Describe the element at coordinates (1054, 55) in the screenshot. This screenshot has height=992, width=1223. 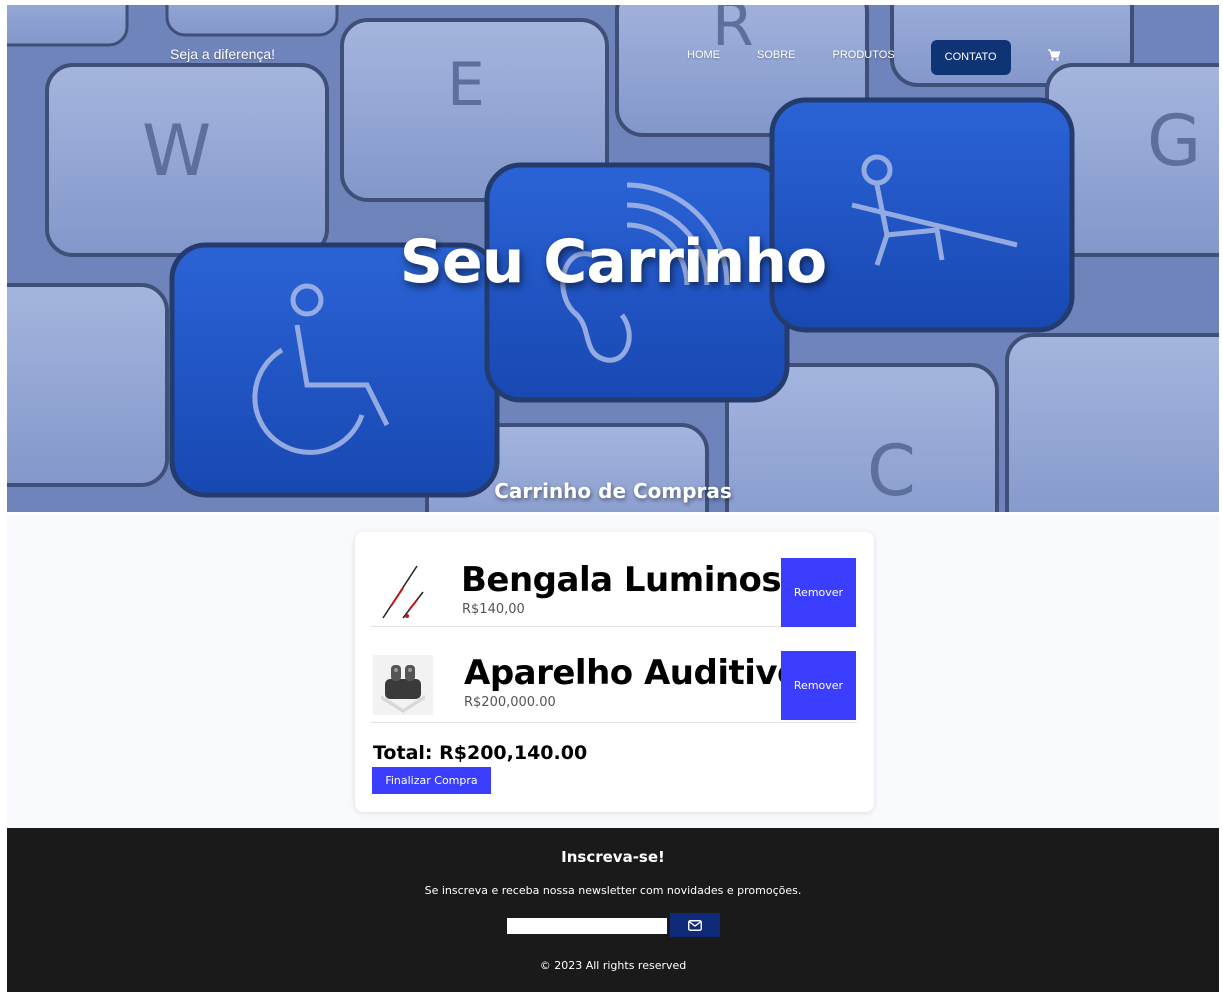
I see `shopping-cart-icon` at that location.